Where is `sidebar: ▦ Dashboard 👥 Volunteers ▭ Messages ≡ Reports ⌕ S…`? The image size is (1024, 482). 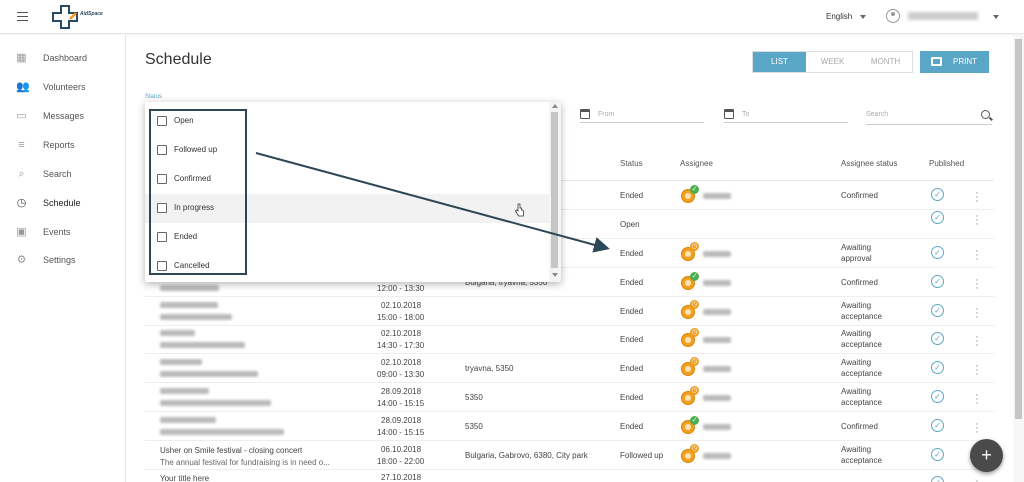
sidebar: ▦ Dashboard 👥 Volunteers ▭ Messages ≡ Reports ⌕ S… is located at coordinates (63, 258).